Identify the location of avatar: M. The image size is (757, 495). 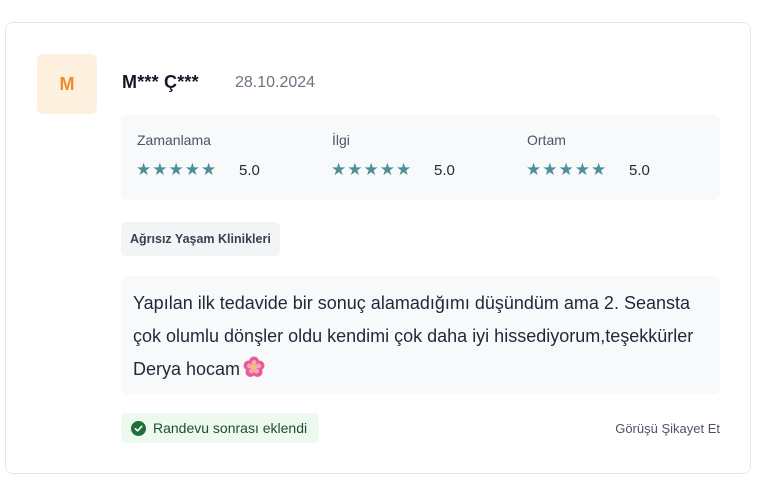
(67, 84).